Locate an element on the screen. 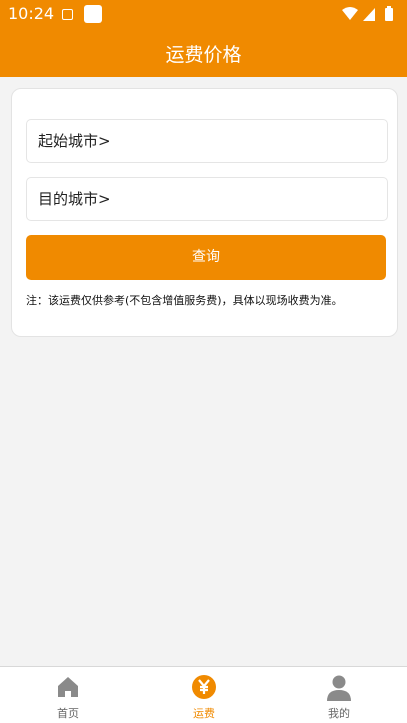 The height and width of the screenshot is (723, 407). status-icons is located at coordinates (367, 13).